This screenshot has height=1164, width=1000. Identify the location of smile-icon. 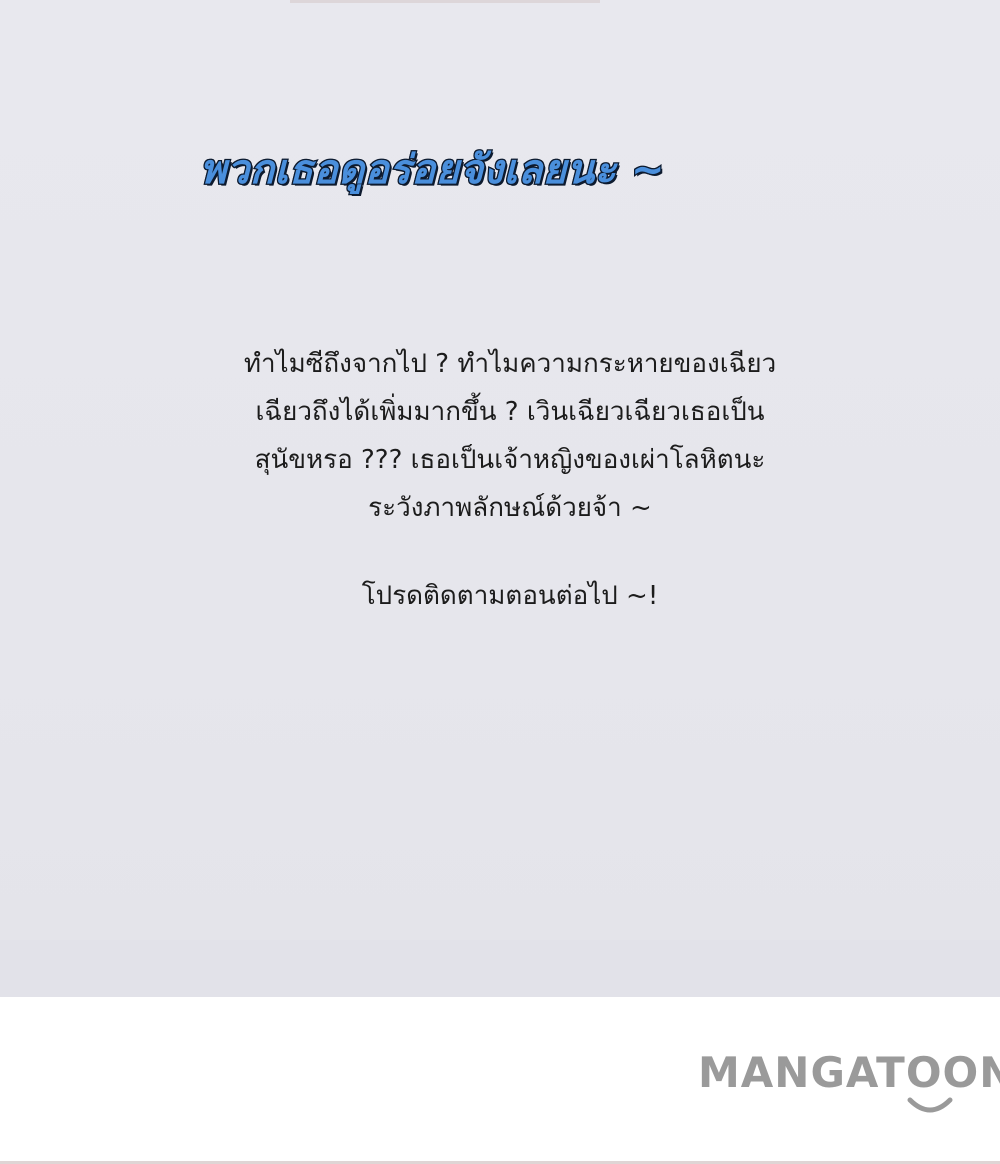
(930, 1105).